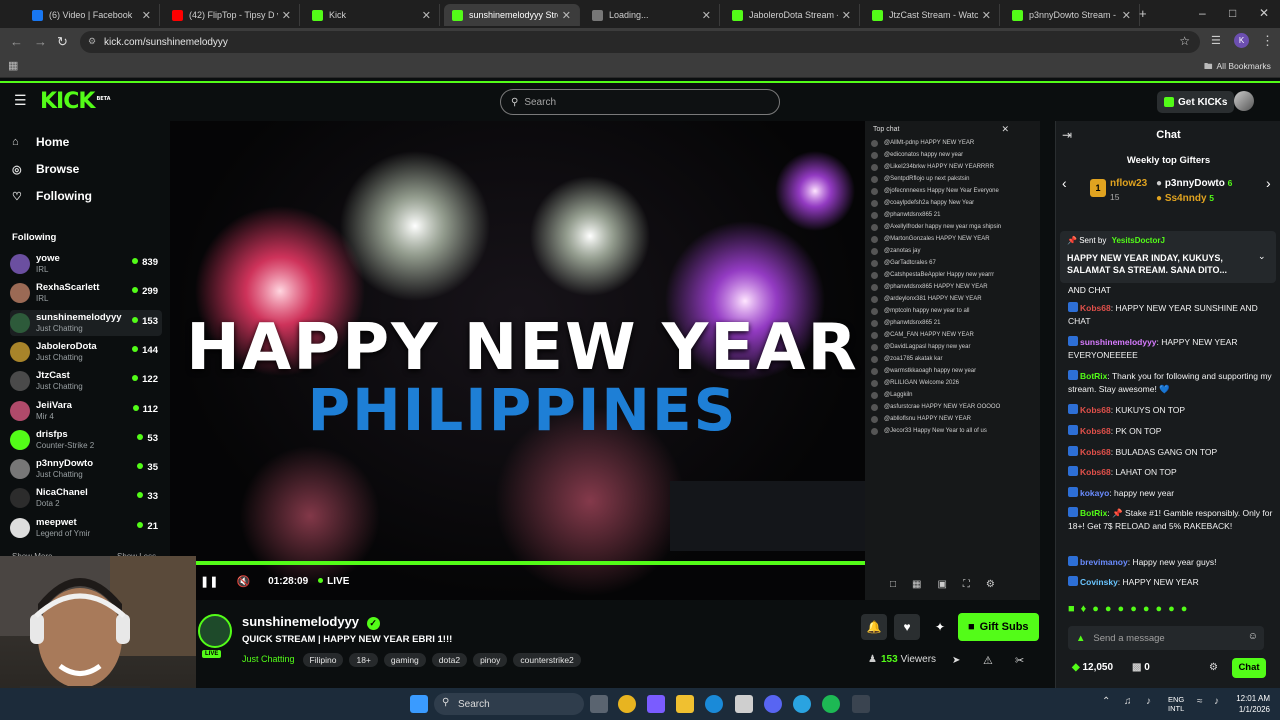 This screenshot has width=1280, height=720. I want to click on back-icon: ←, so click(16, 41).